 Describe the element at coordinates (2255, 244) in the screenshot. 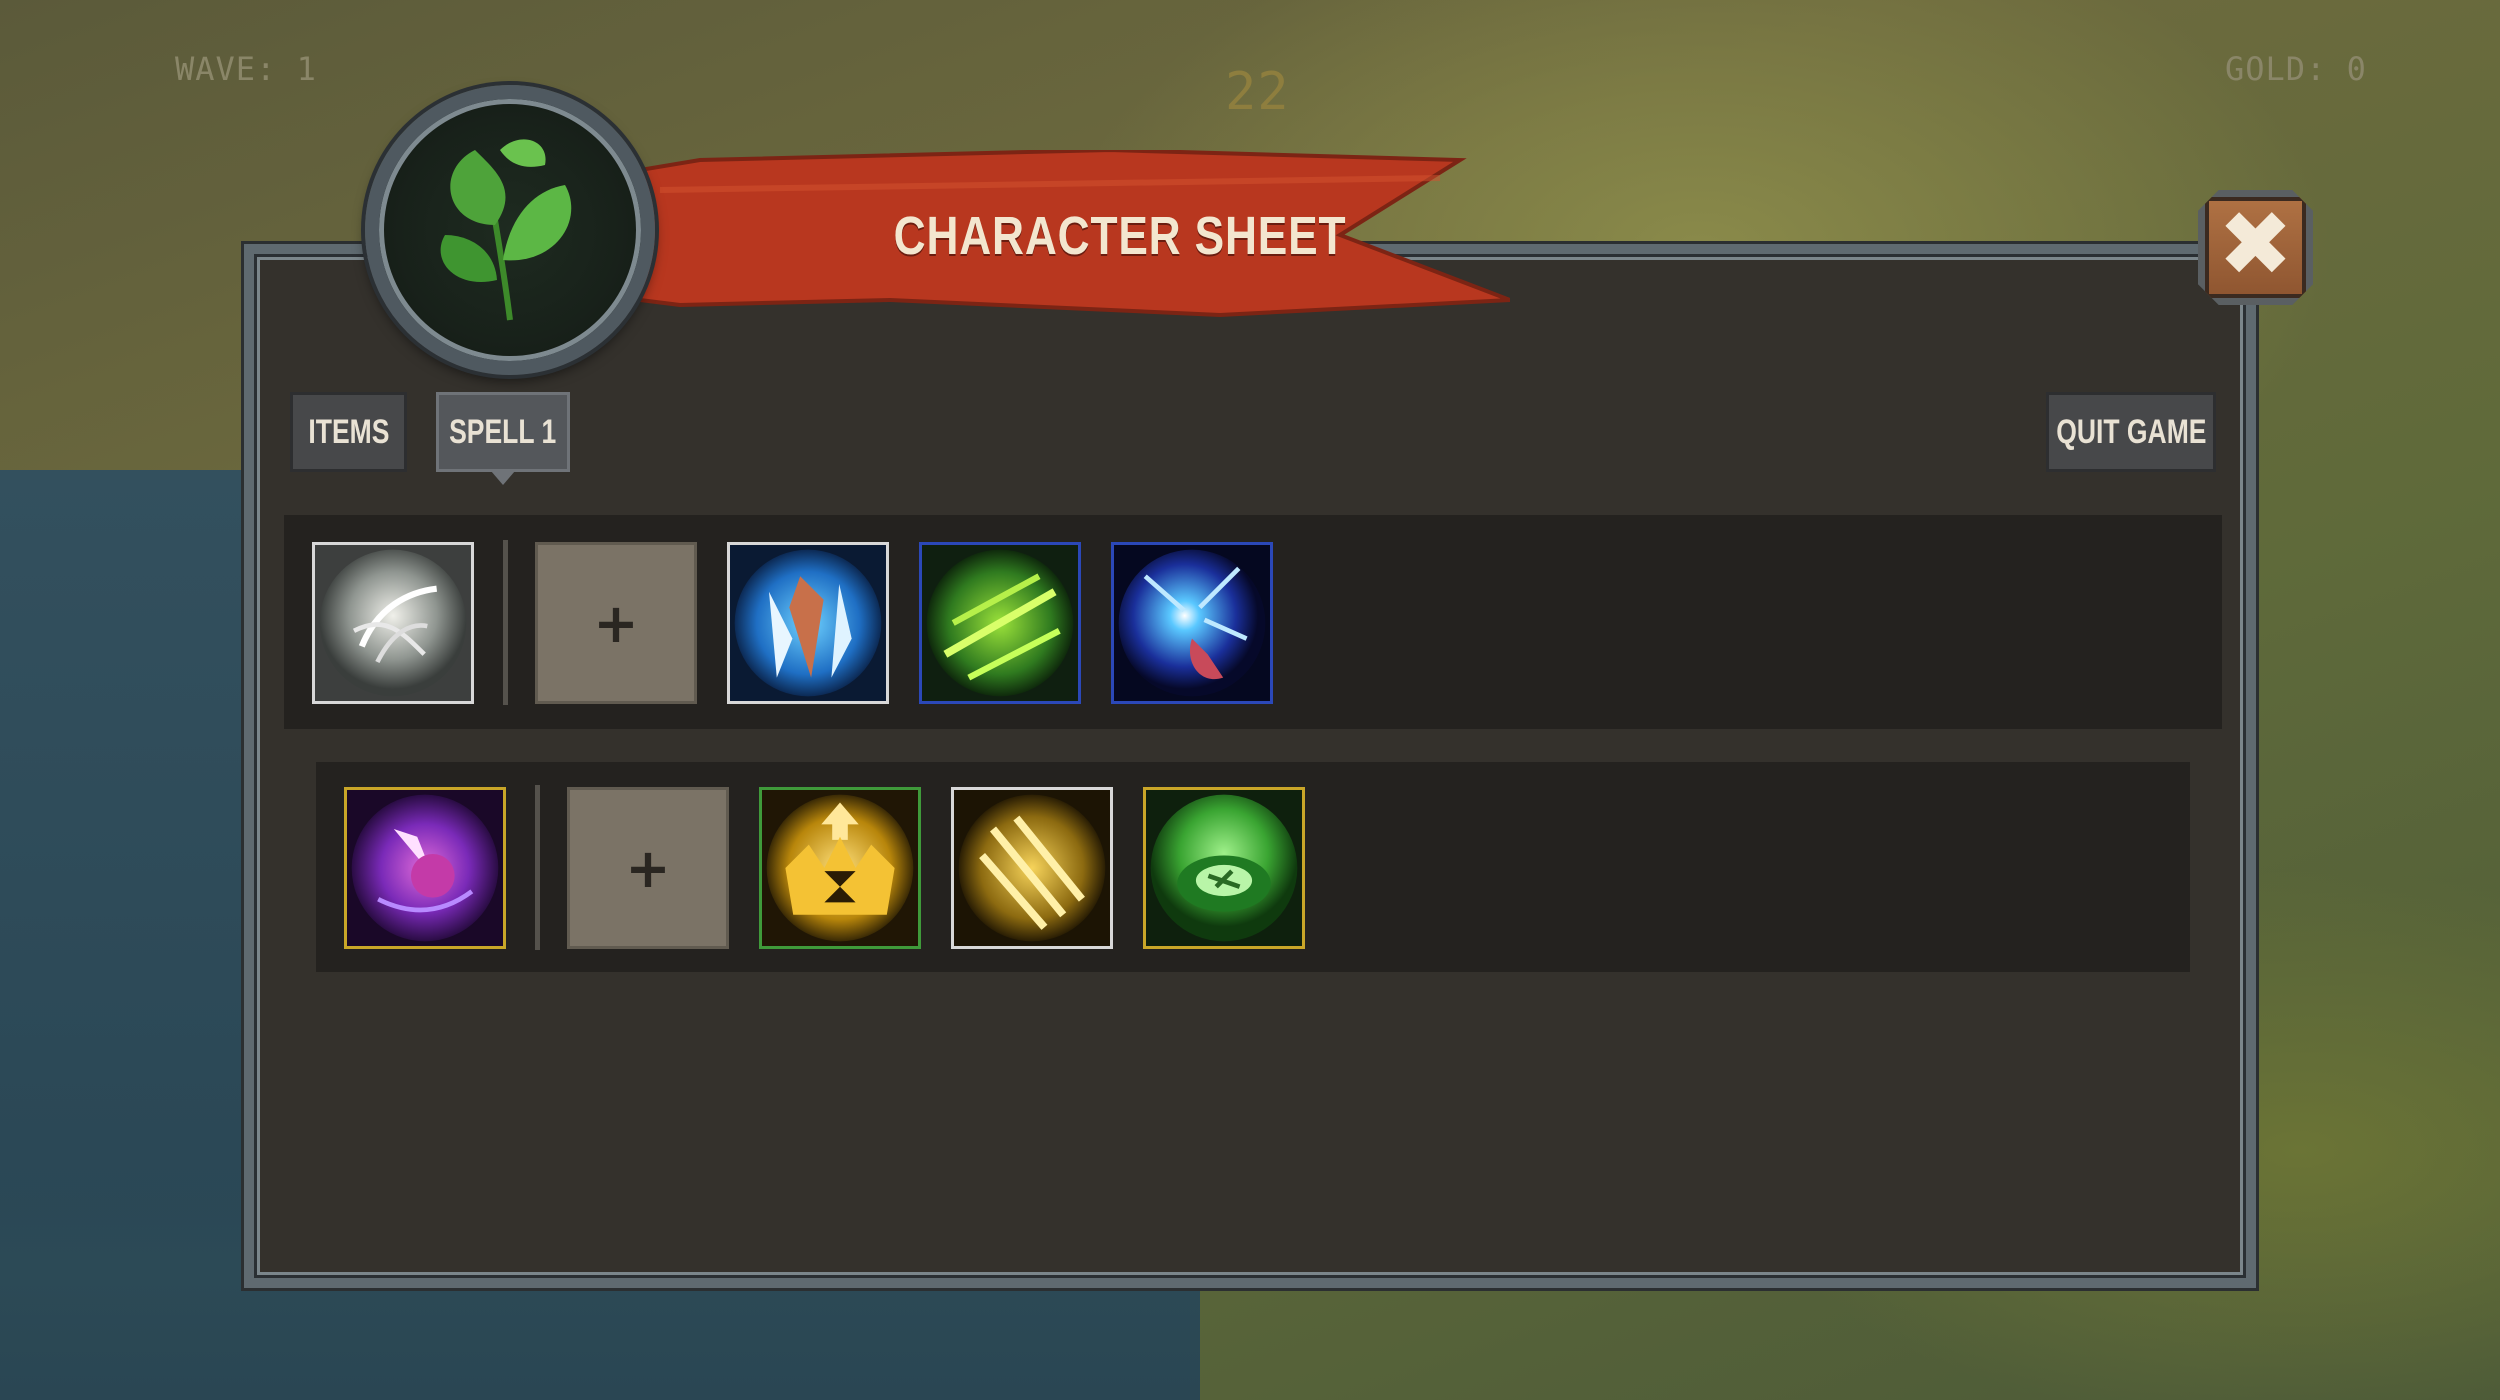

I see `close-icon: ✖` at that location.